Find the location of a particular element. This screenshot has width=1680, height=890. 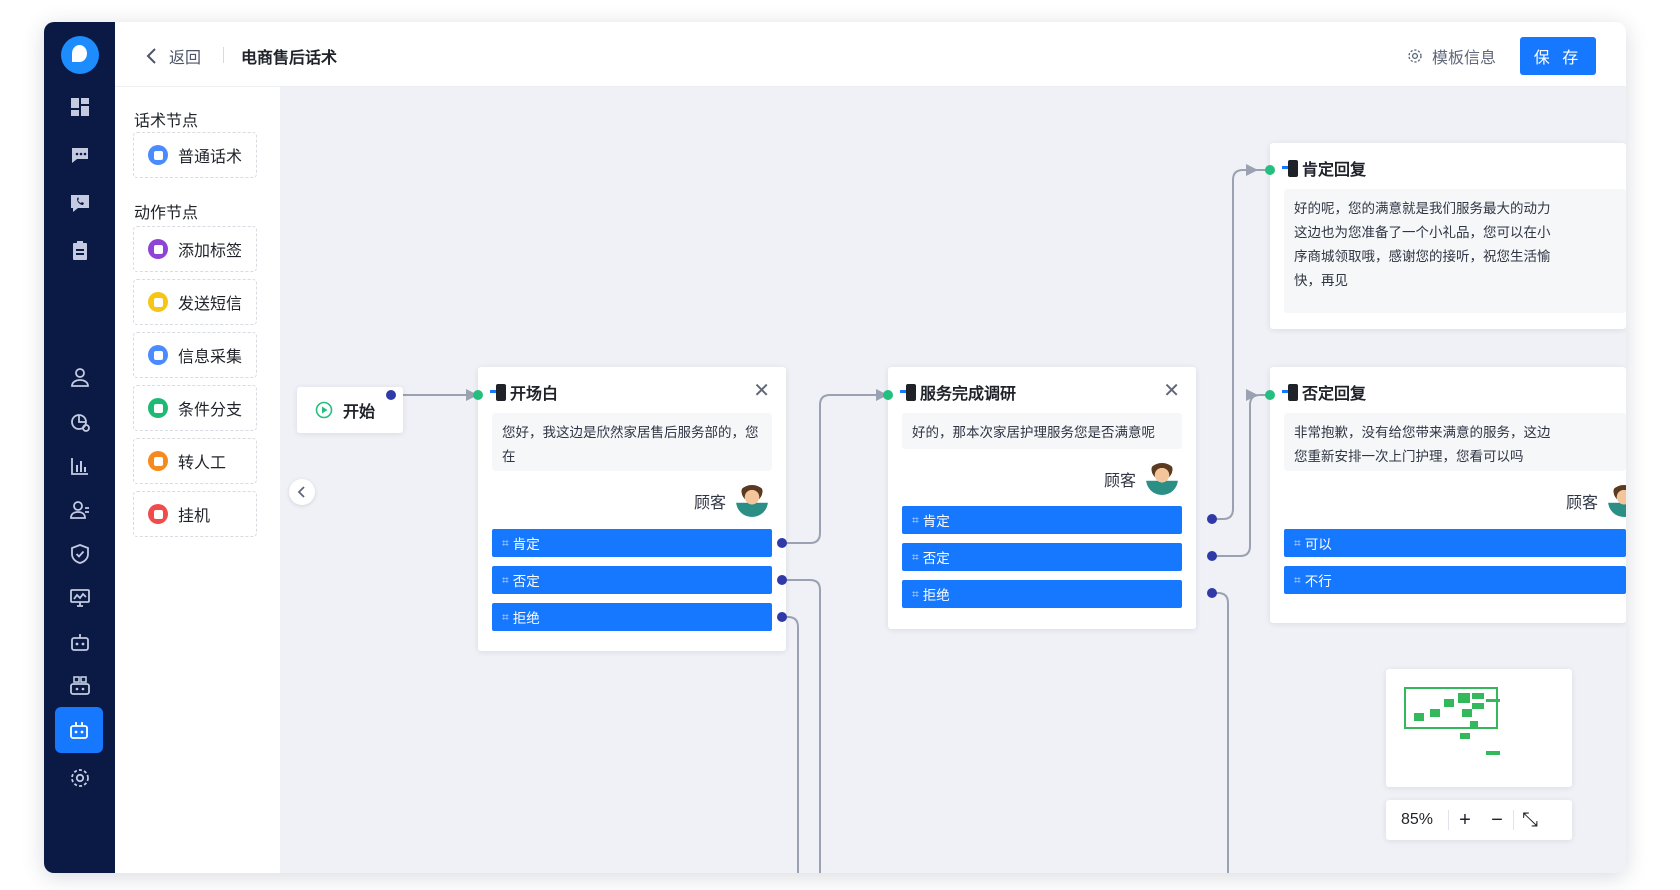

palette-item-label: 挂机 is located at coordinates (194, 516).